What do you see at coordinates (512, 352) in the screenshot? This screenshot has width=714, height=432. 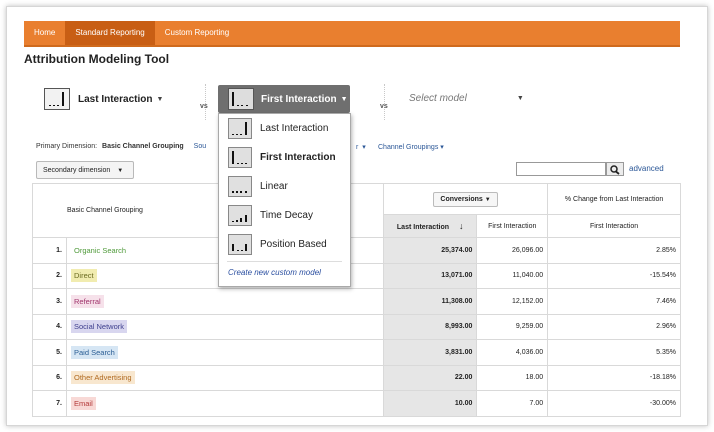 I see `first-interaction-value: 4,036.00` at bounding box center [512, 352].